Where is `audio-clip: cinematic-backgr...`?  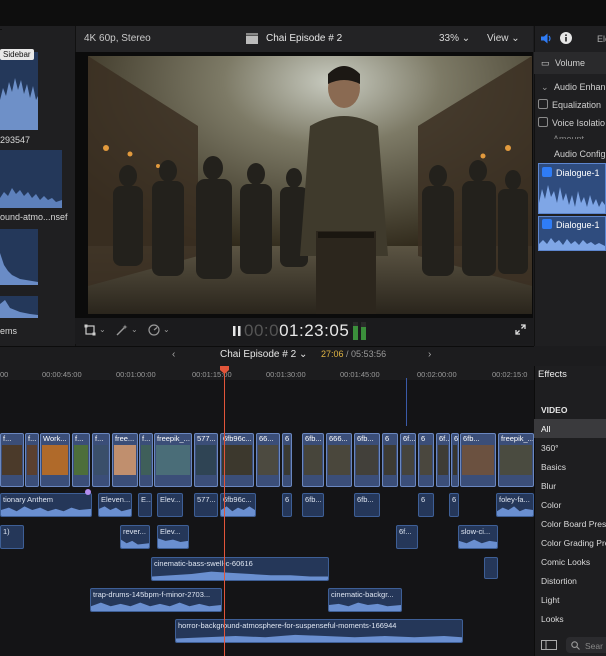 audio-clip: cinematic-backgr... is located at coordinates (365, 600).